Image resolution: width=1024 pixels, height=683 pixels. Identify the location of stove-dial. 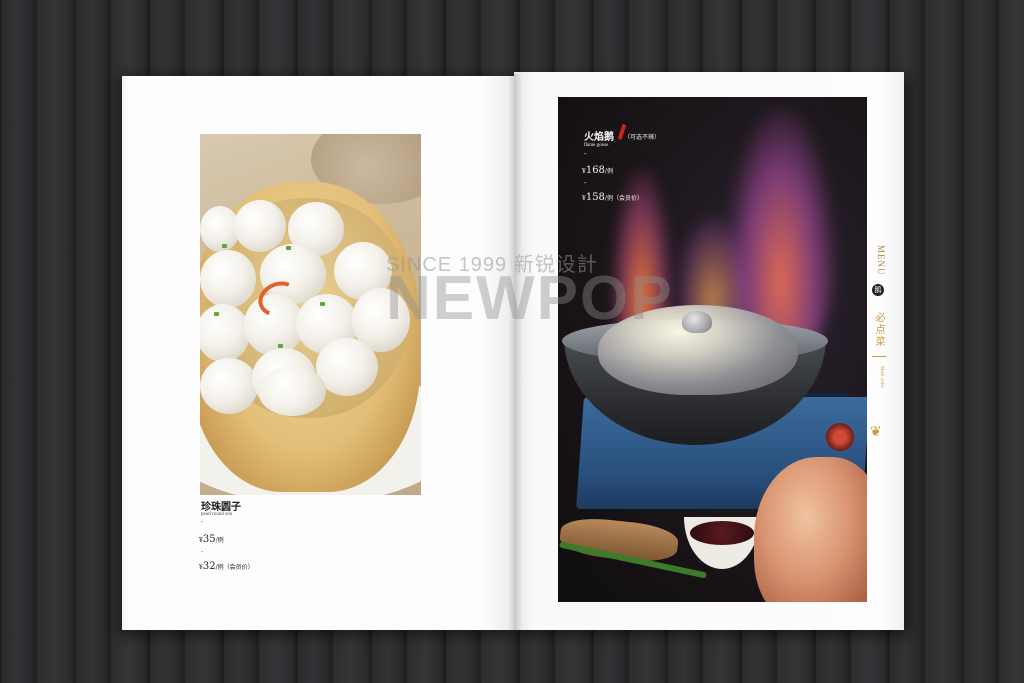
(840, 437).